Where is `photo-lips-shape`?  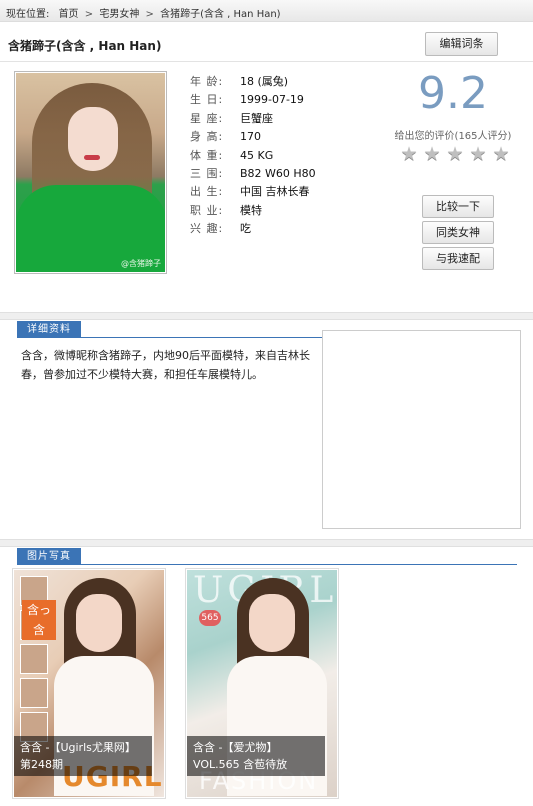 photo-lips-shape is located at coordinates (92, 157).